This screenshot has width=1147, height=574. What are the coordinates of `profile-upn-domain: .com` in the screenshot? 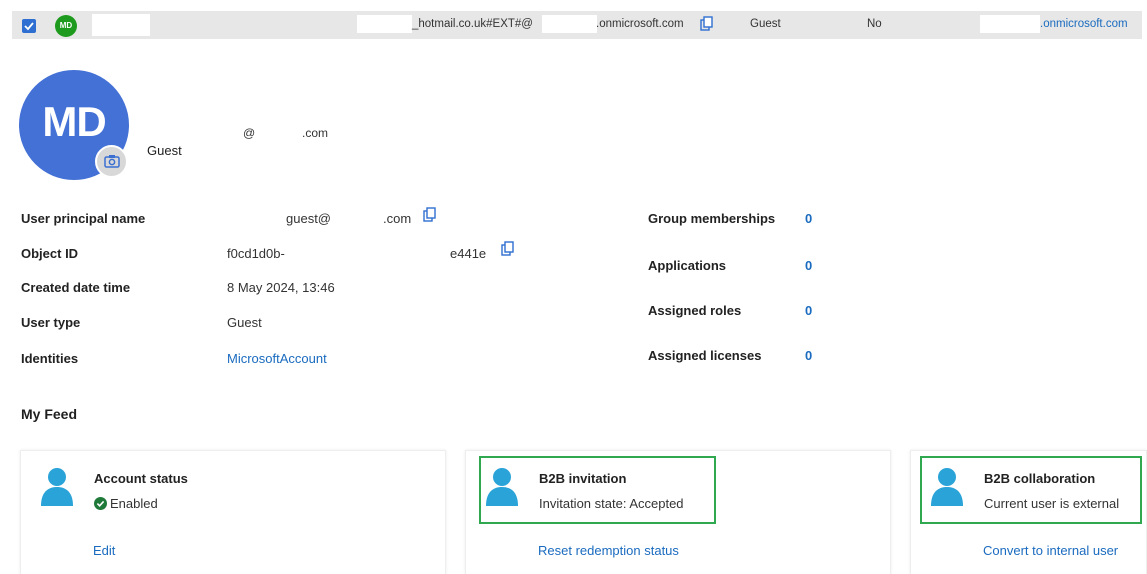 It's located at (315, 133).